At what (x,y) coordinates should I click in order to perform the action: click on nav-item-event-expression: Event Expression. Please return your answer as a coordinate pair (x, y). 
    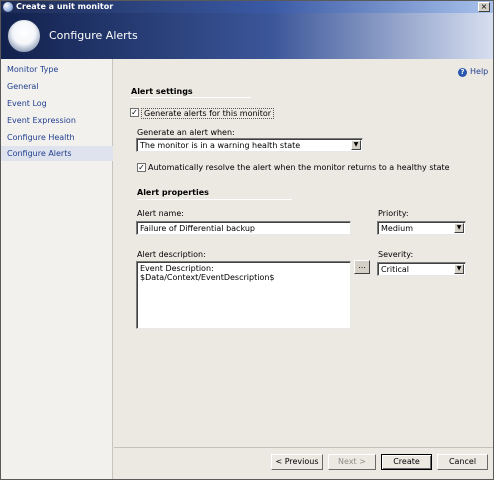
    Looking at the image, I should click on (57, 120).